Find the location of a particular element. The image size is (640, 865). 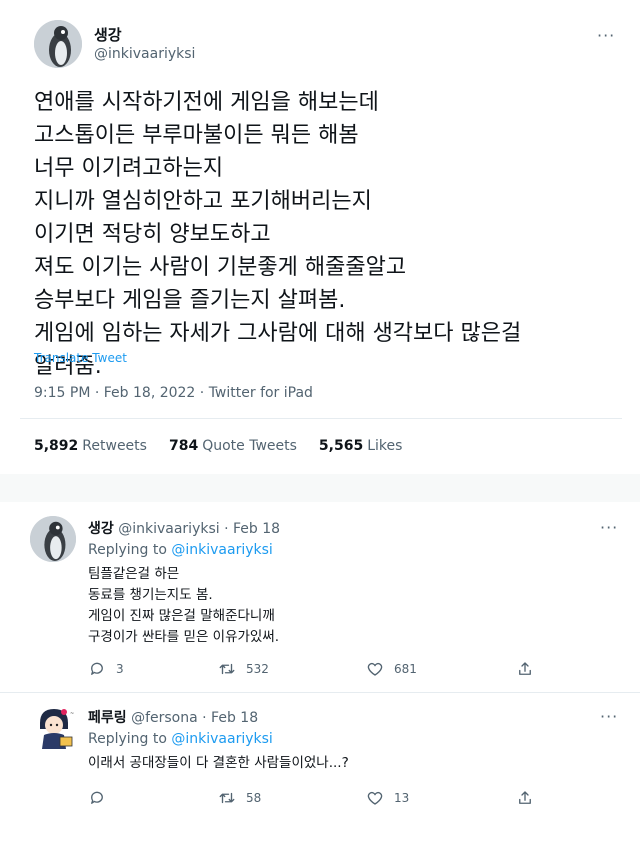

handle-date: @fersona · Feb 18 is located at coordinates (194, 718).